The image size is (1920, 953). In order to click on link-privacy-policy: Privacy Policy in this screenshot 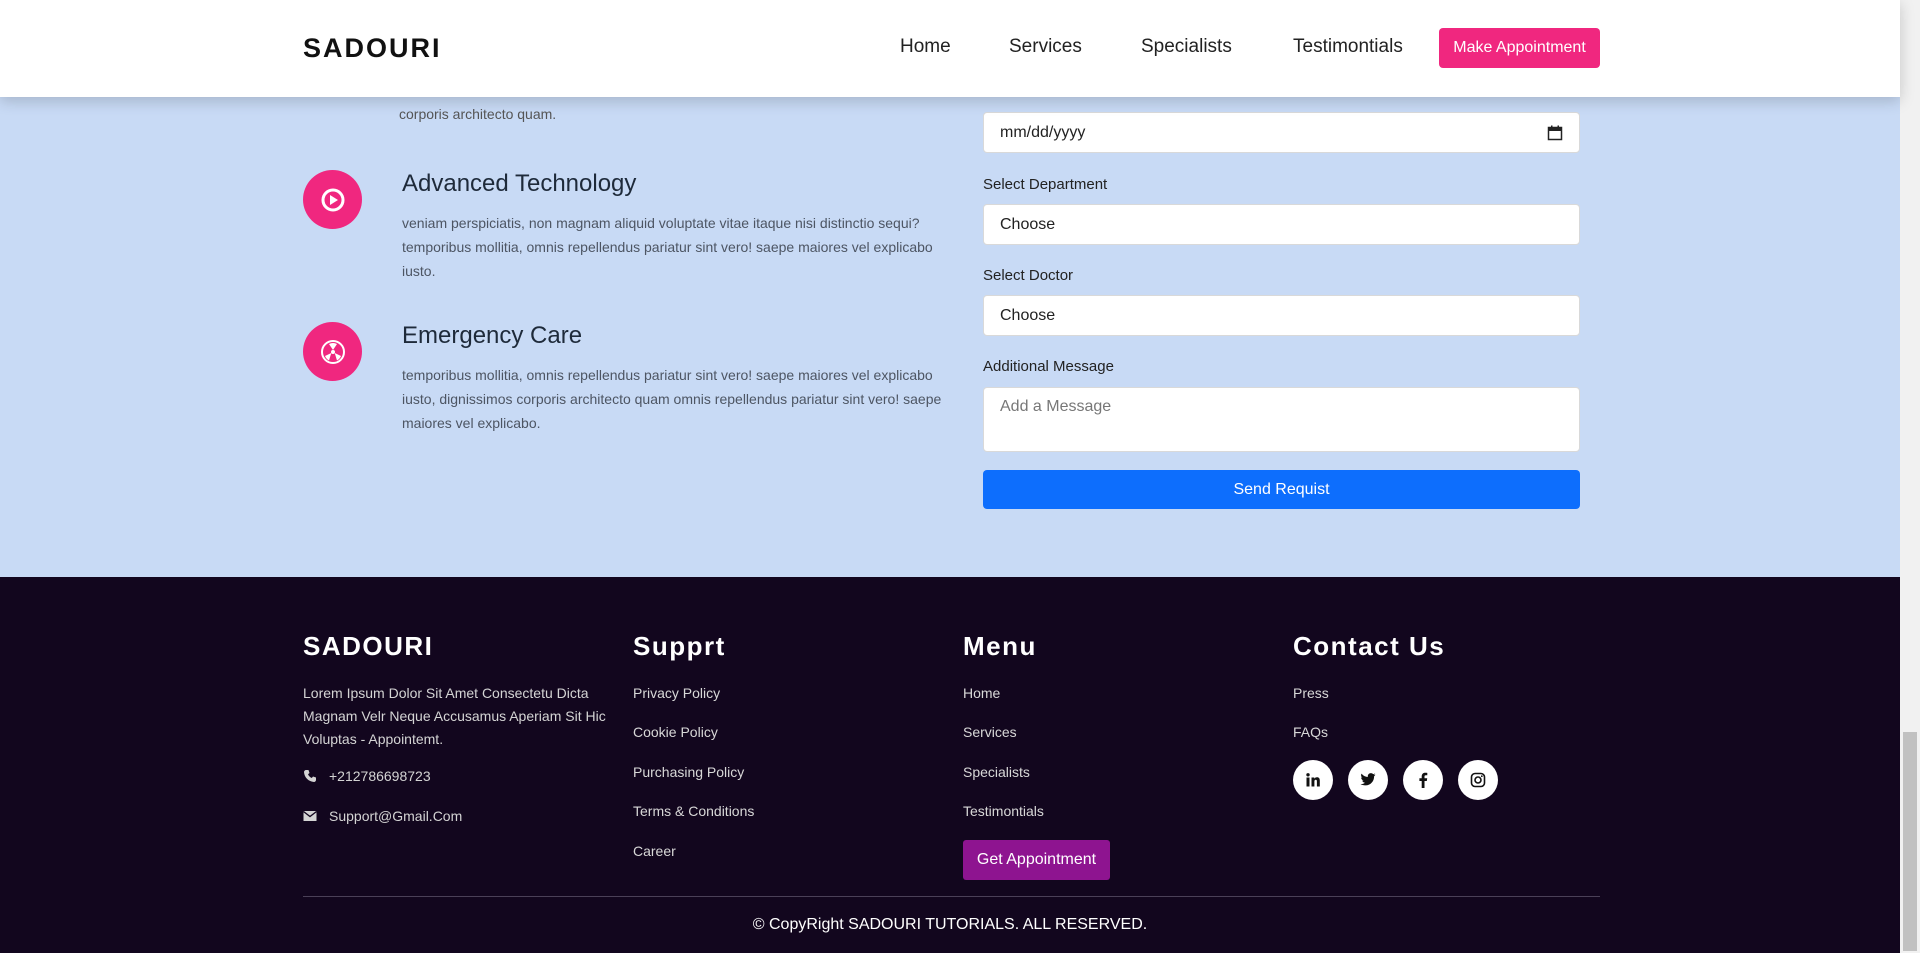, I will do `click(676, 693)`.